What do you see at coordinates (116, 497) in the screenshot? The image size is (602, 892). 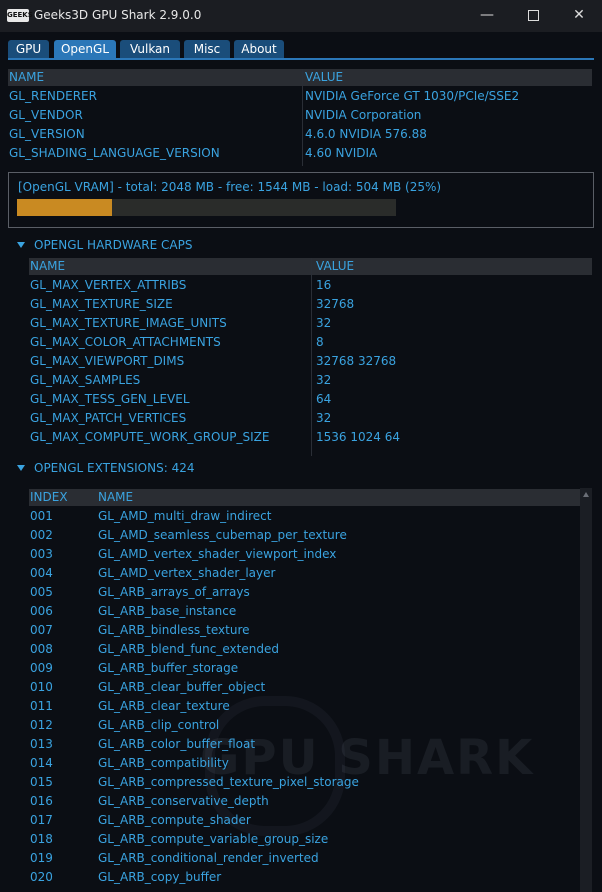 I see `ext-header-name: NAME` at bounding box center [116, 497].